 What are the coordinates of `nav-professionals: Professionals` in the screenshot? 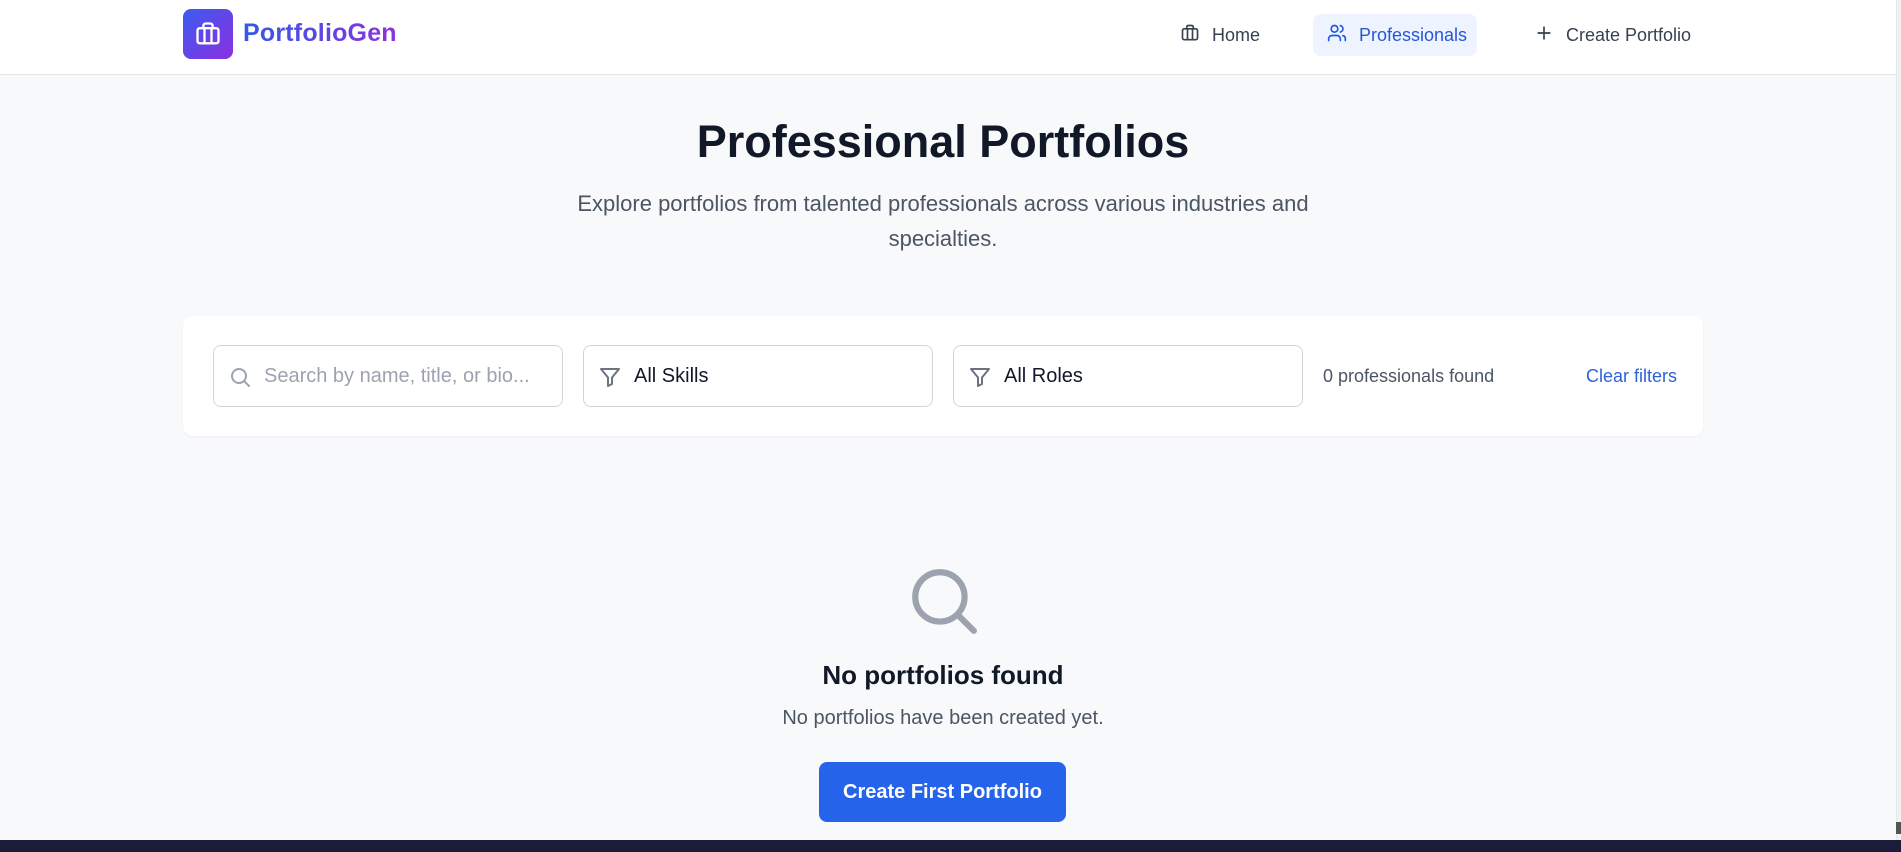 It's located at (1395, 35).